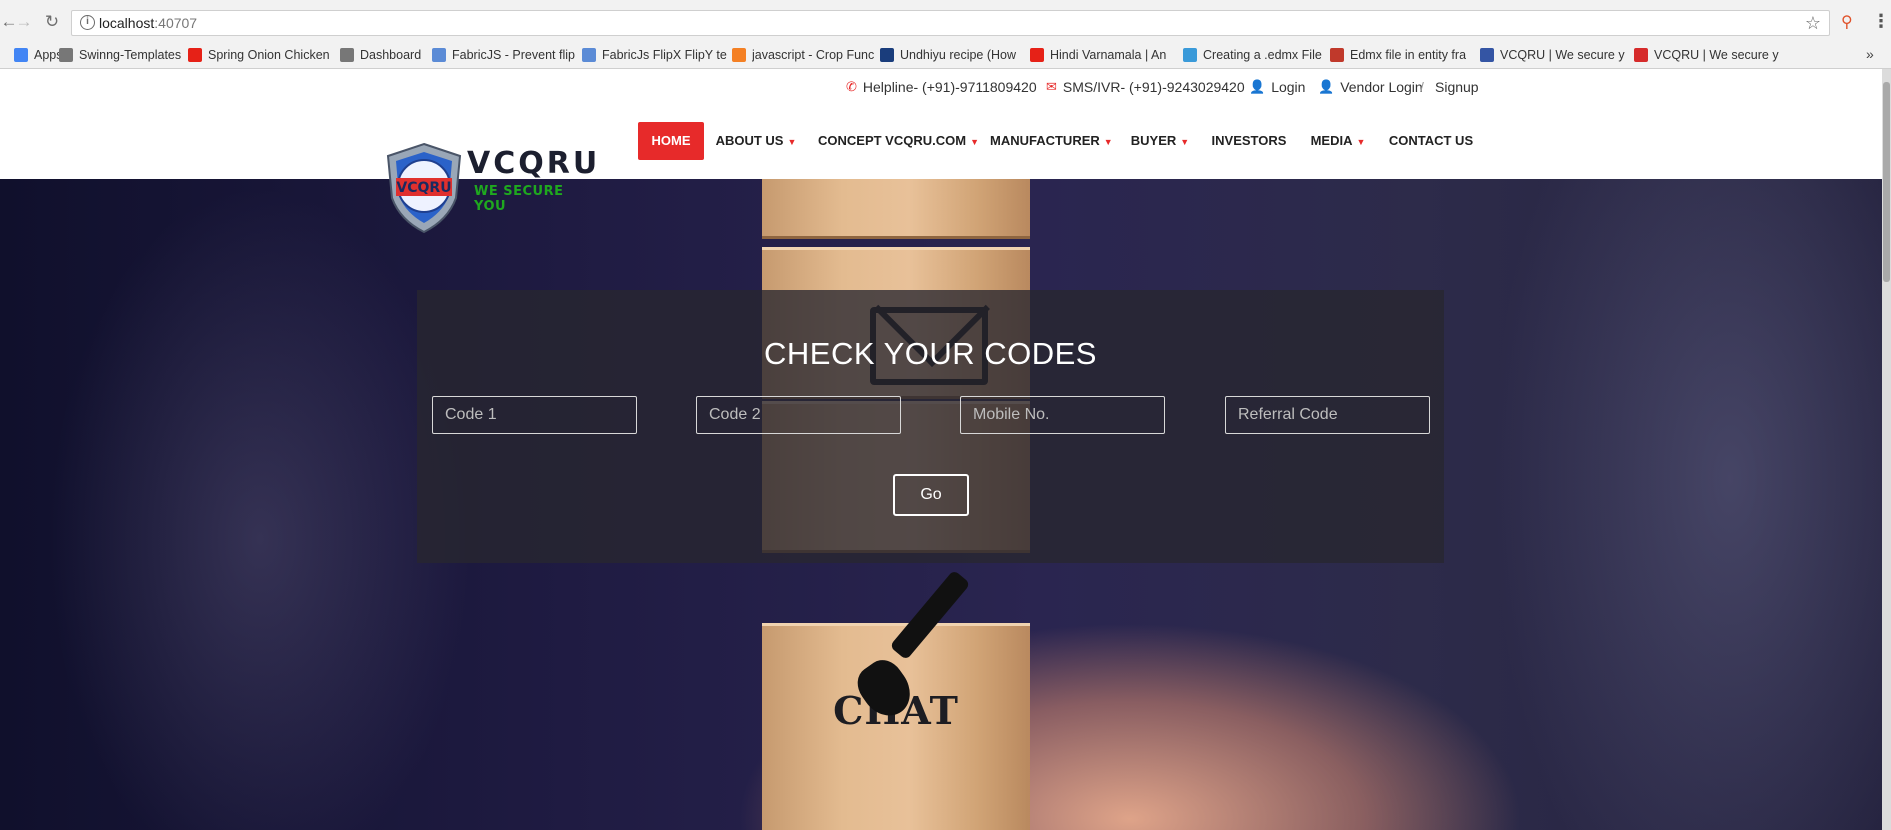  What do you see at coordinates (1062, 415) in the screenshot?
I see `mobile-input` at bounding box center [1062, 415].